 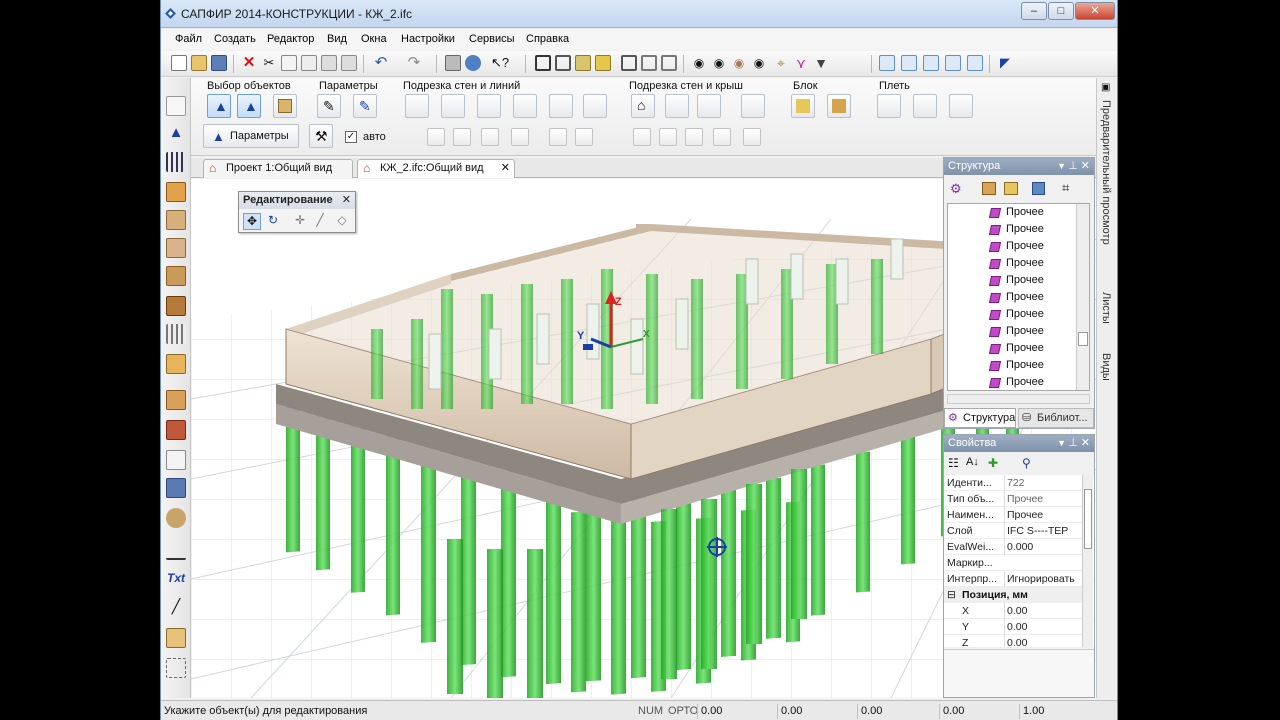 What do you see at coordinates (547, 39) in the screenshot?
I see `menu-help: Справка` at bounding box center [547, 39].